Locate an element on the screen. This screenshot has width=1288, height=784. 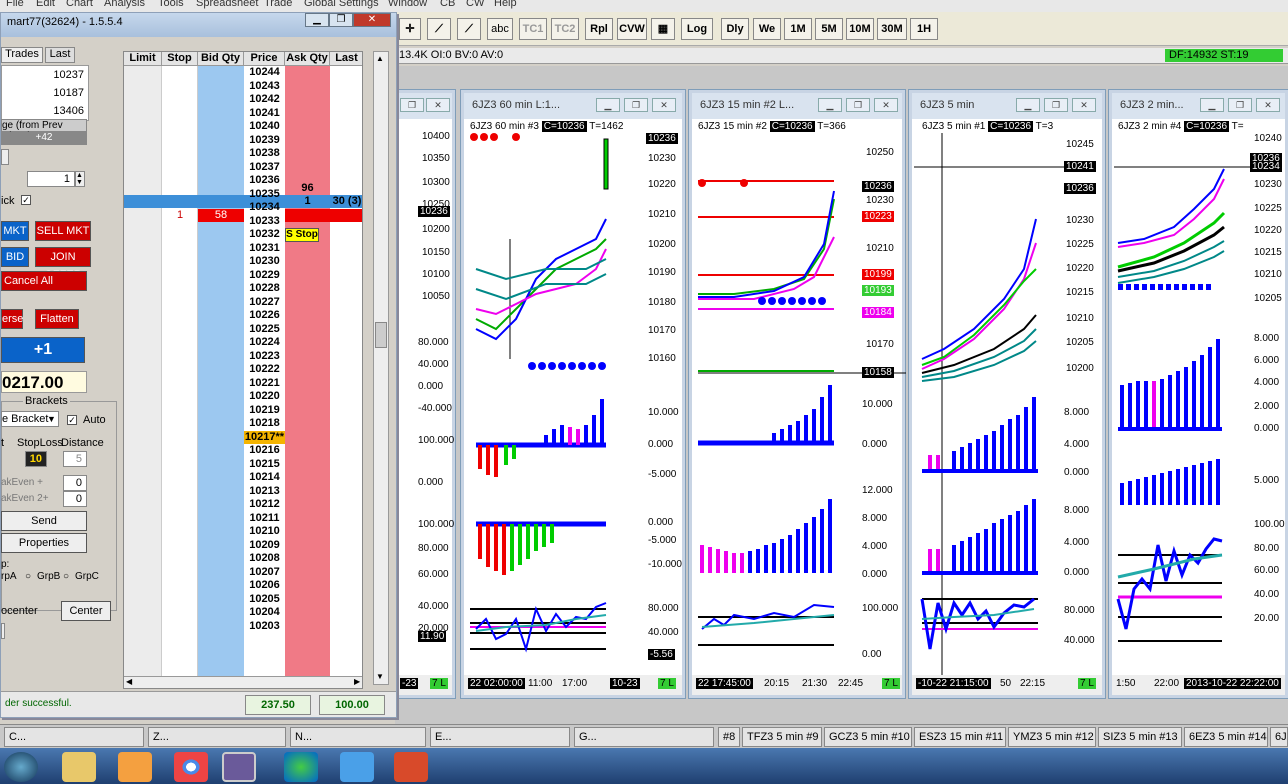
chevron-down-icon: ▼ is located at coordinates (53, 419).